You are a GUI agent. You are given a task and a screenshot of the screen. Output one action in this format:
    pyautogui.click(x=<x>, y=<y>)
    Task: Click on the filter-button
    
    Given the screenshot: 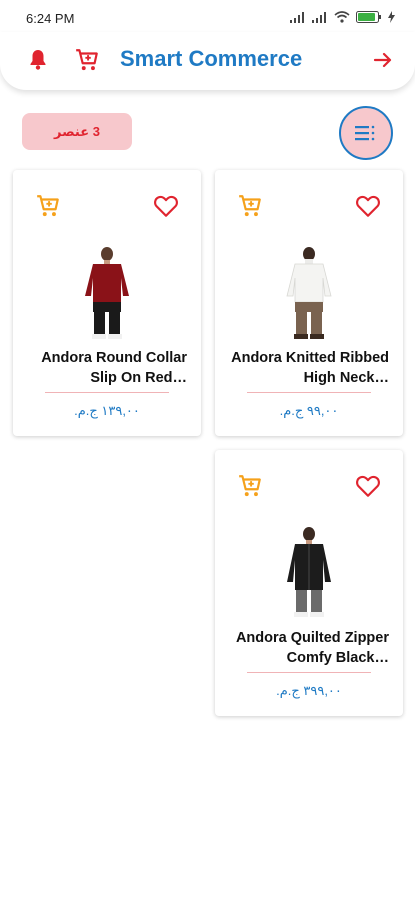 What is the action you would take?
    pyautogui.click(x=366, y=133)
    